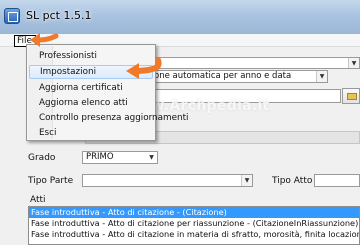 The width and height of the screenshot is (360, 245). Describe the element at coordinates (97, 56) in the screenshot. I see `menu-item-professionisti: Professionisti` at that location.